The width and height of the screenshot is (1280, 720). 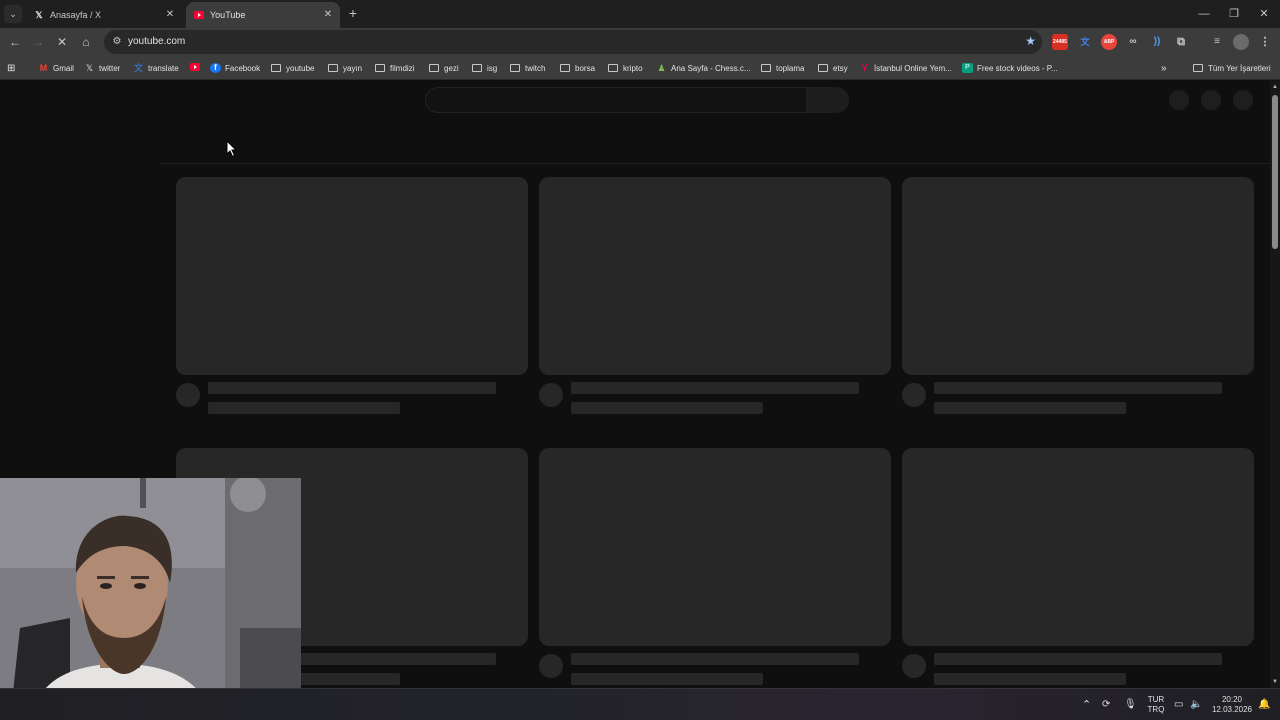 What do you see at coordinates (156, 68) in the screenshot?
I see `bookmark-translate: 文 translate` at bounding box center [156, 68].